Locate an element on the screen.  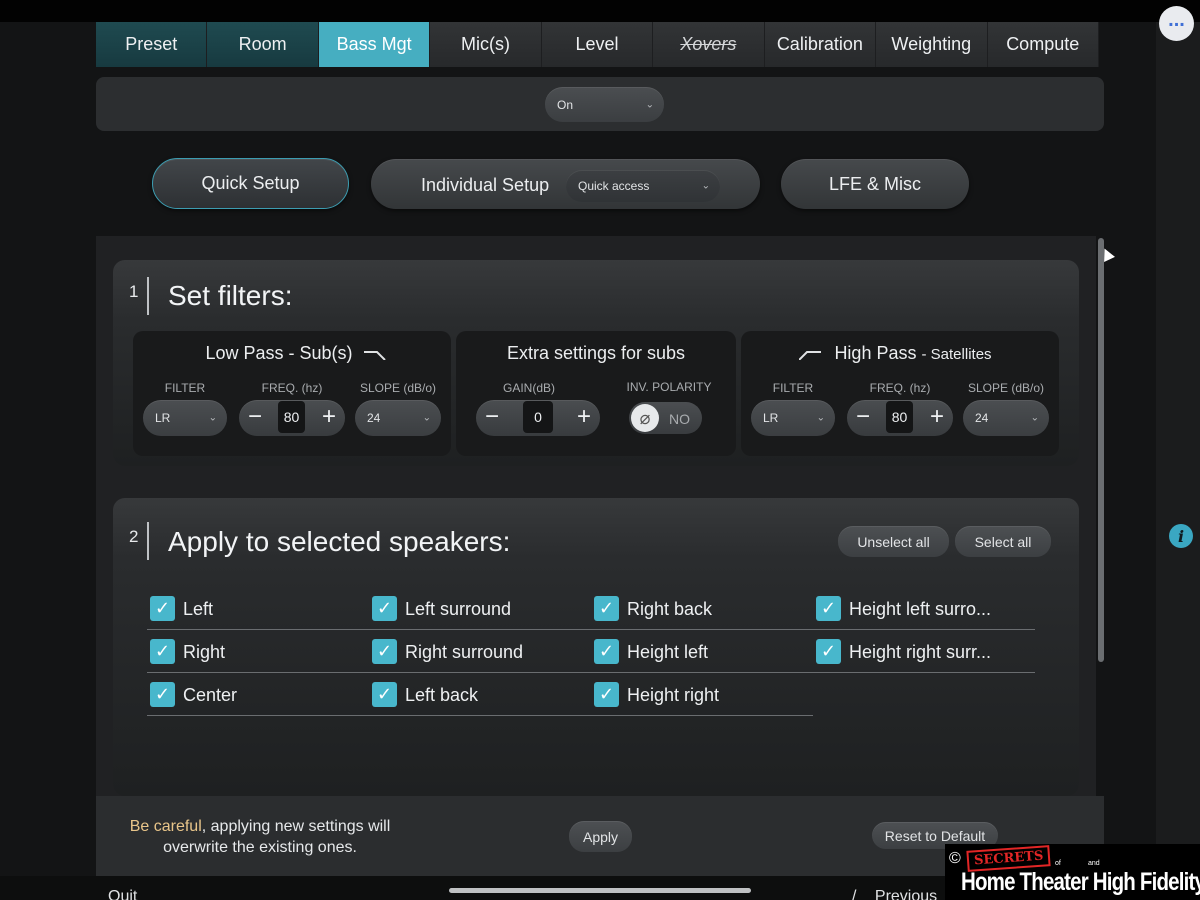
previous-button: / Previous is located at coordinates (894, 894).